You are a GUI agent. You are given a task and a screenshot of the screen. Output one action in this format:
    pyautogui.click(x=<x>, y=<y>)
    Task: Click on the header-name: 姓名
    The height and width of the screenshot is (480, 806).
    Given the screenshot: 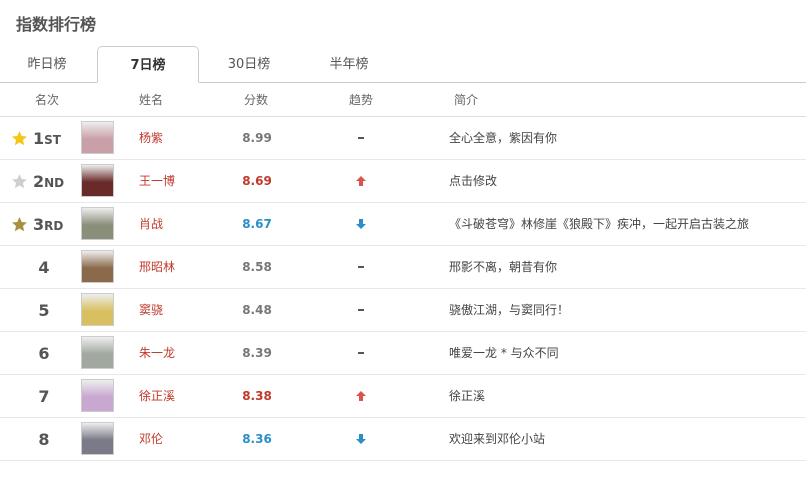 What is the action you would take?
    pyautogui.click(x=151, y=100)
    